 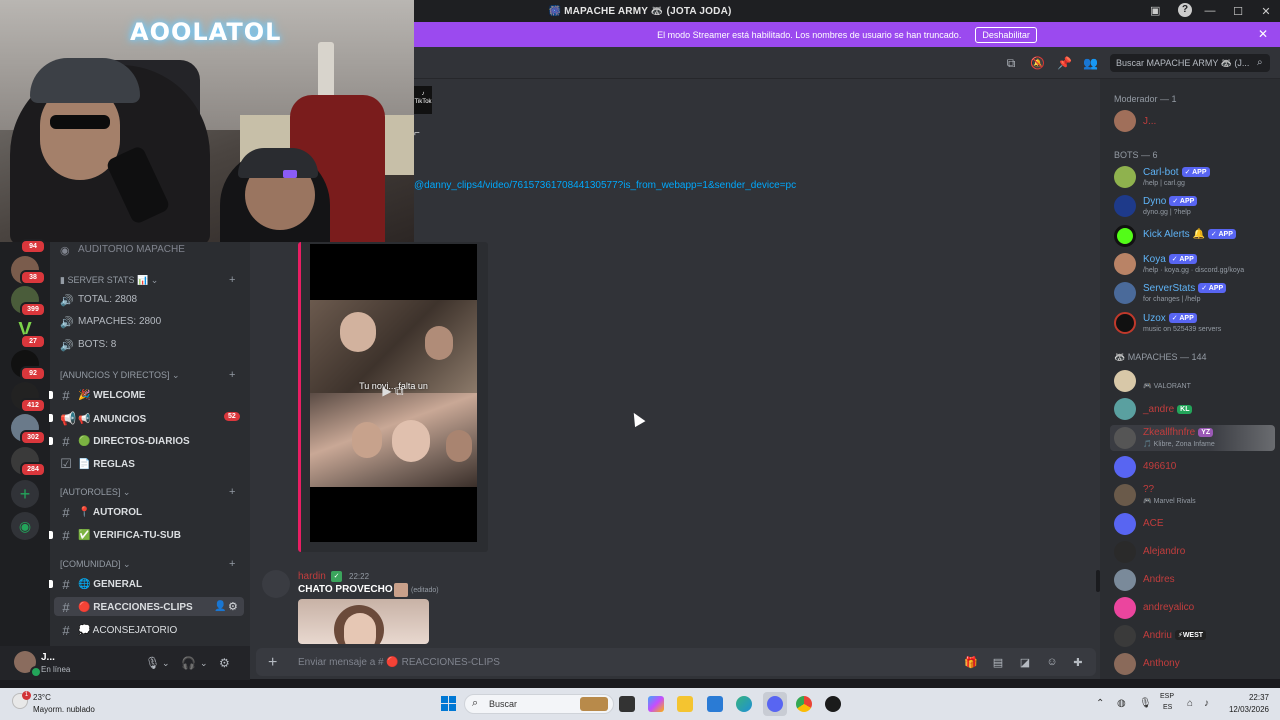 I want to click on chrome-icon, so click(x=804, y=704).